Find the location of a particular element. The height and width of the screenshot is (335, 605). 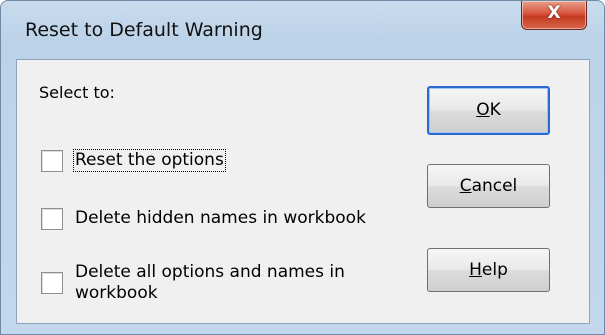

delete-all-checkbox is located at coordinates (52, 283).